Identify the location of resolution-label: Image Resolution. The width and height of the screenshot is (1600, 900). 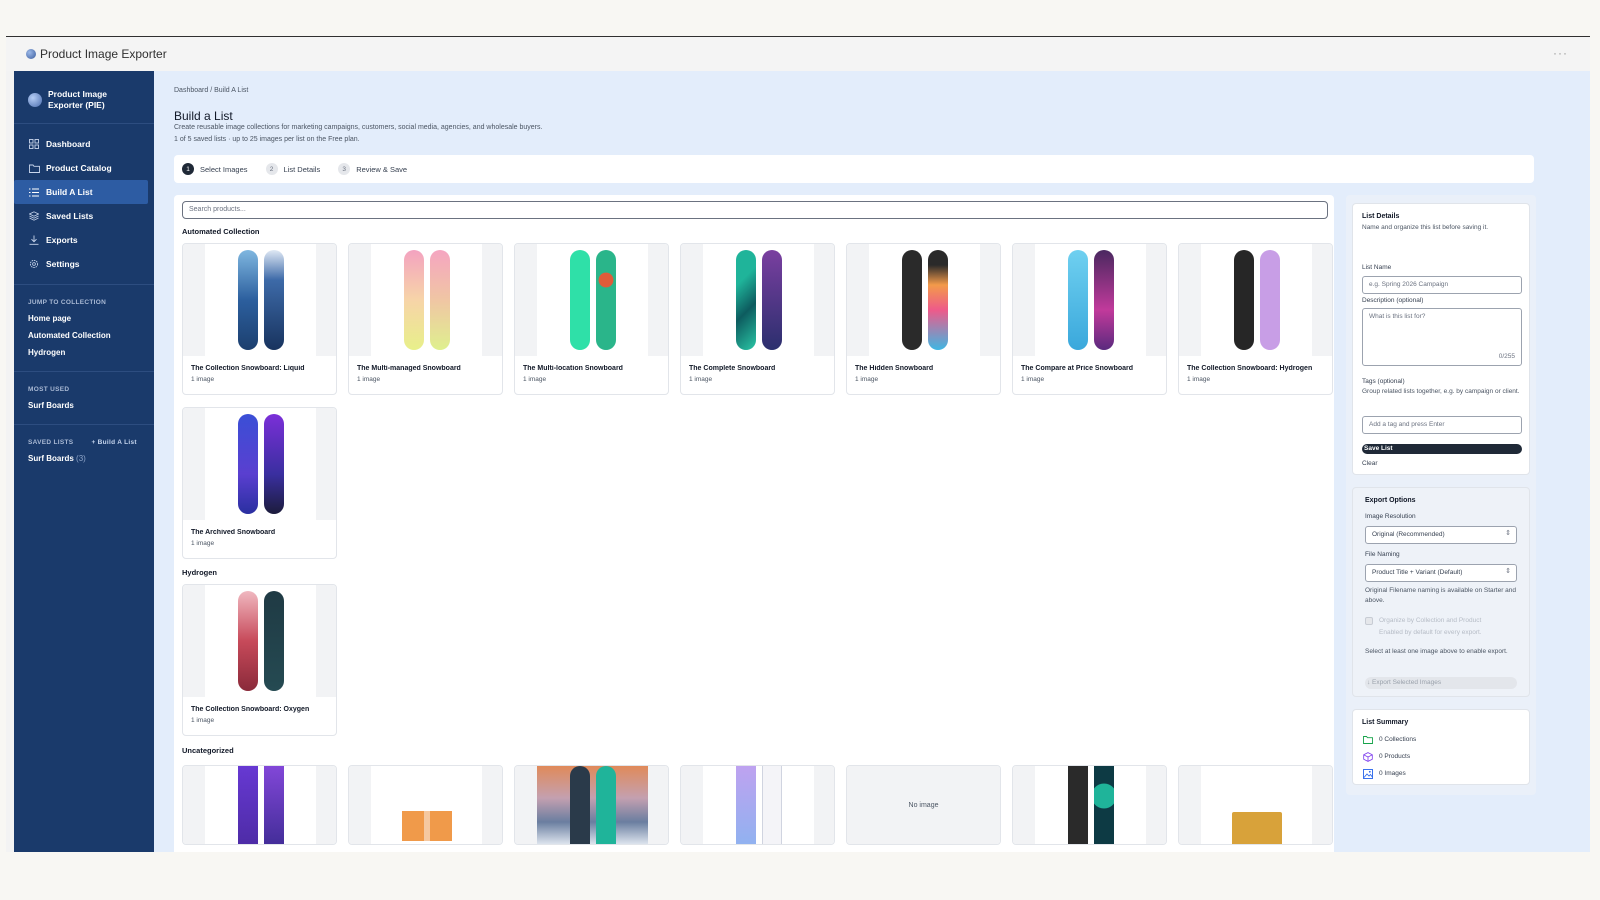
(1390, 516).